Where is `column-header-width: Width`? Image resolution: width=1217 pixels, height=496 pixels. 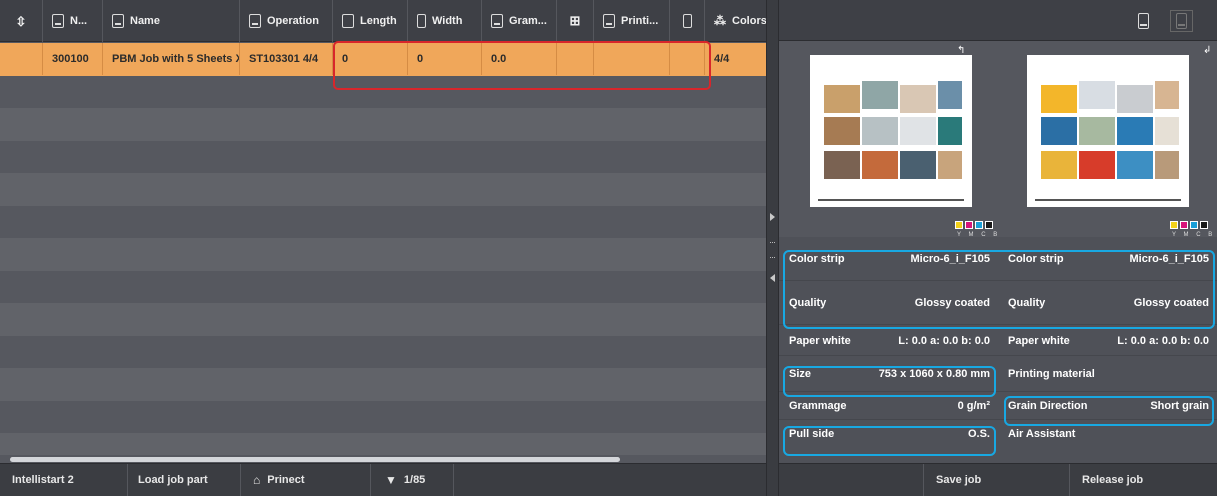 column-header-width: Width is located at coordinates (445, 21).